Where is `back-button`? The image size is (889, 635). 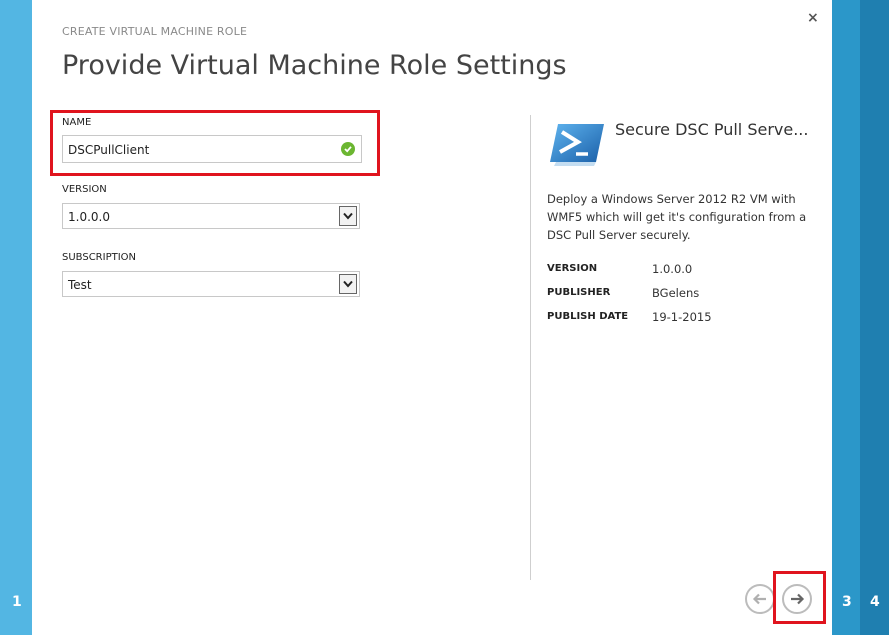
back-button is located at coordinates (760, 599).